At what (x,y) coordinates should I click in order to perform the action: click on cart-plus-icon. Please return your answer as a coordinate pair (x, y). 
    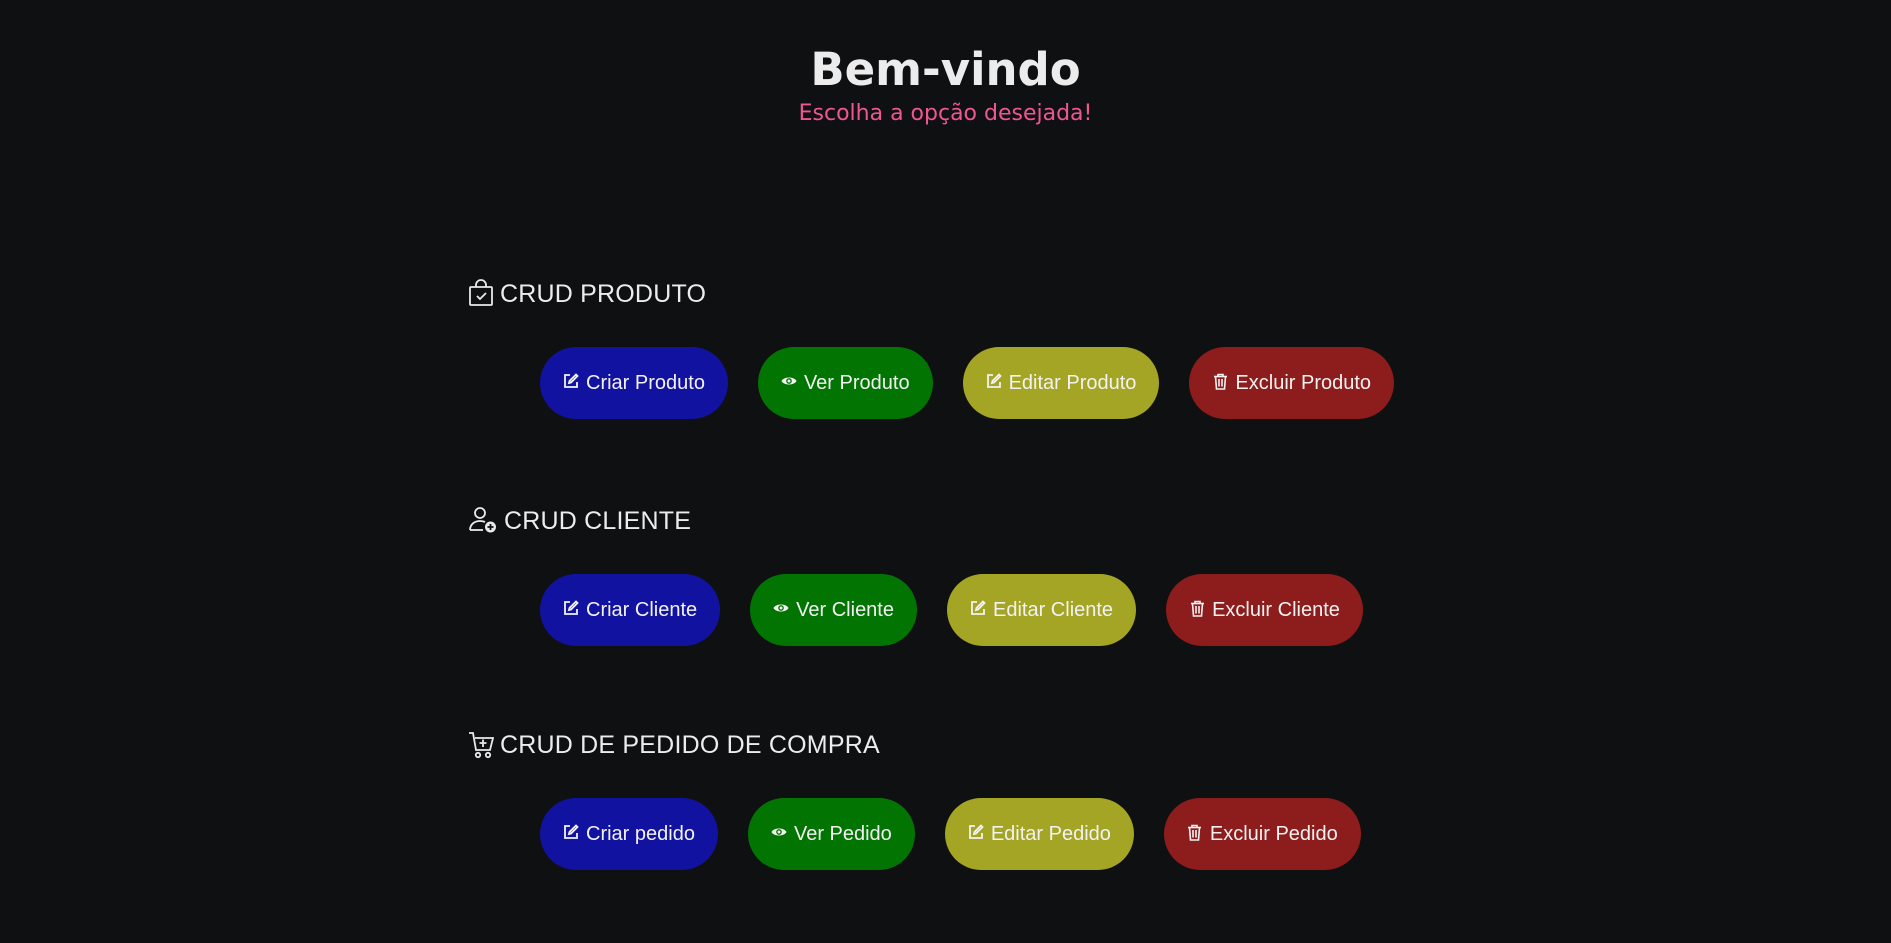
    Looking at the image, I should click on (481, 745).